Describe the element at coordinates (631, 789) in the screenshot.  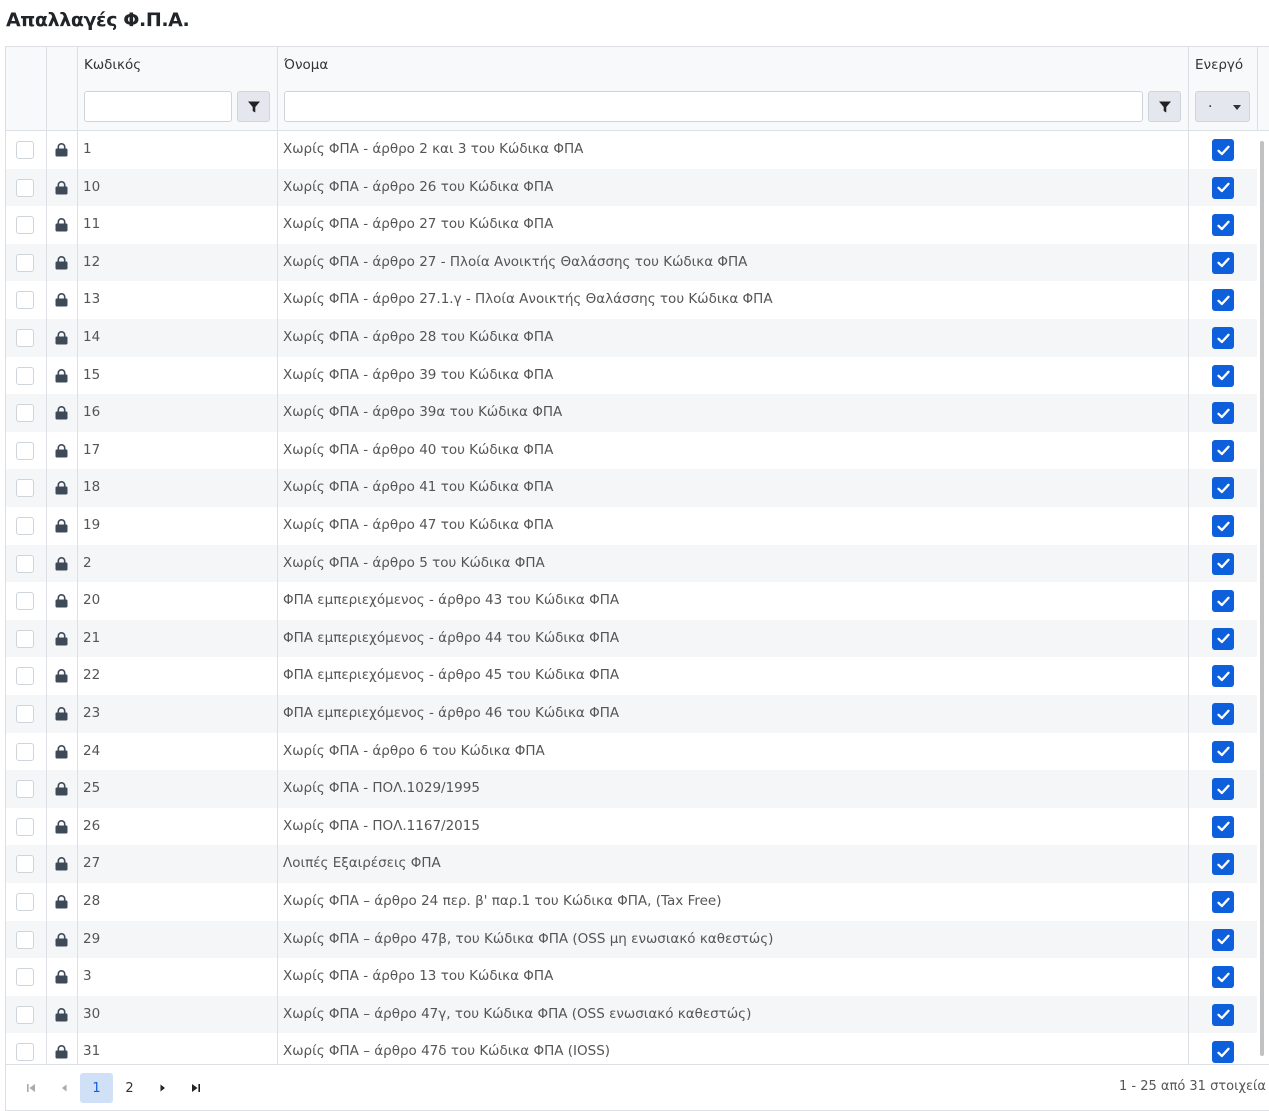
I see `table-row: 25 Χωρίς ΦΠΑ - ΠΟΛ.1029/1995` at that location.